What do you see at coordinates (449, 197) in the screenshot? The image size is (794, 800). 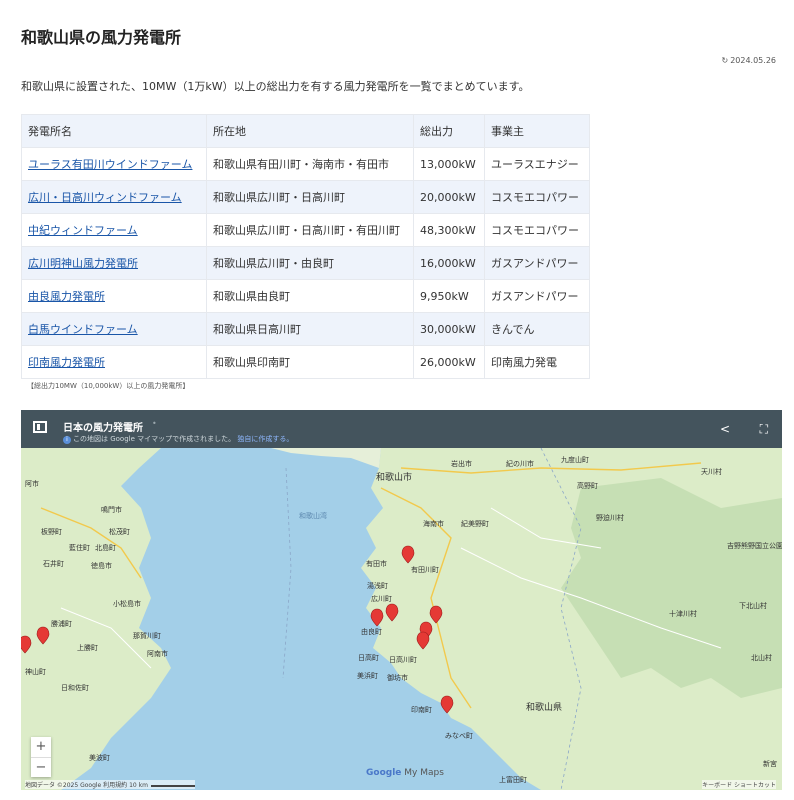 I see `cell-output: 20,000kW` at bounding box center [449, 197].